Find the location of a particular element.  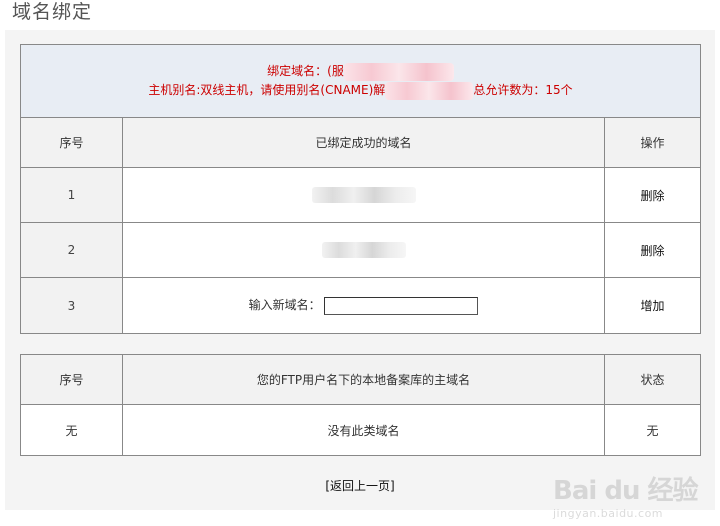

table-row: 无 没有此类域名 无 is located at coordinates (360, 430).